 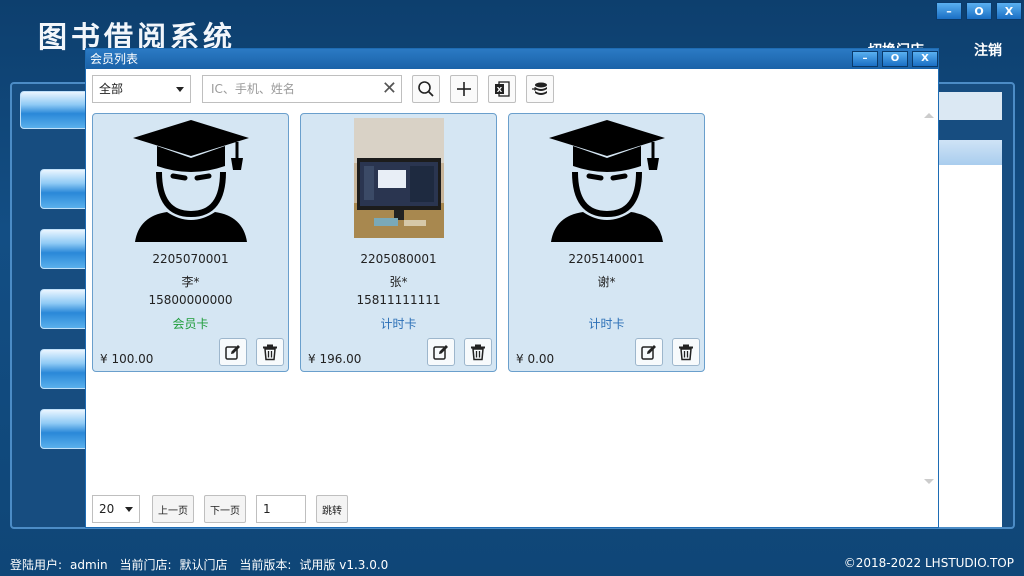 I want to click on member-list-titlebar: 会员列表 – O X, so click(x=512, y=59).